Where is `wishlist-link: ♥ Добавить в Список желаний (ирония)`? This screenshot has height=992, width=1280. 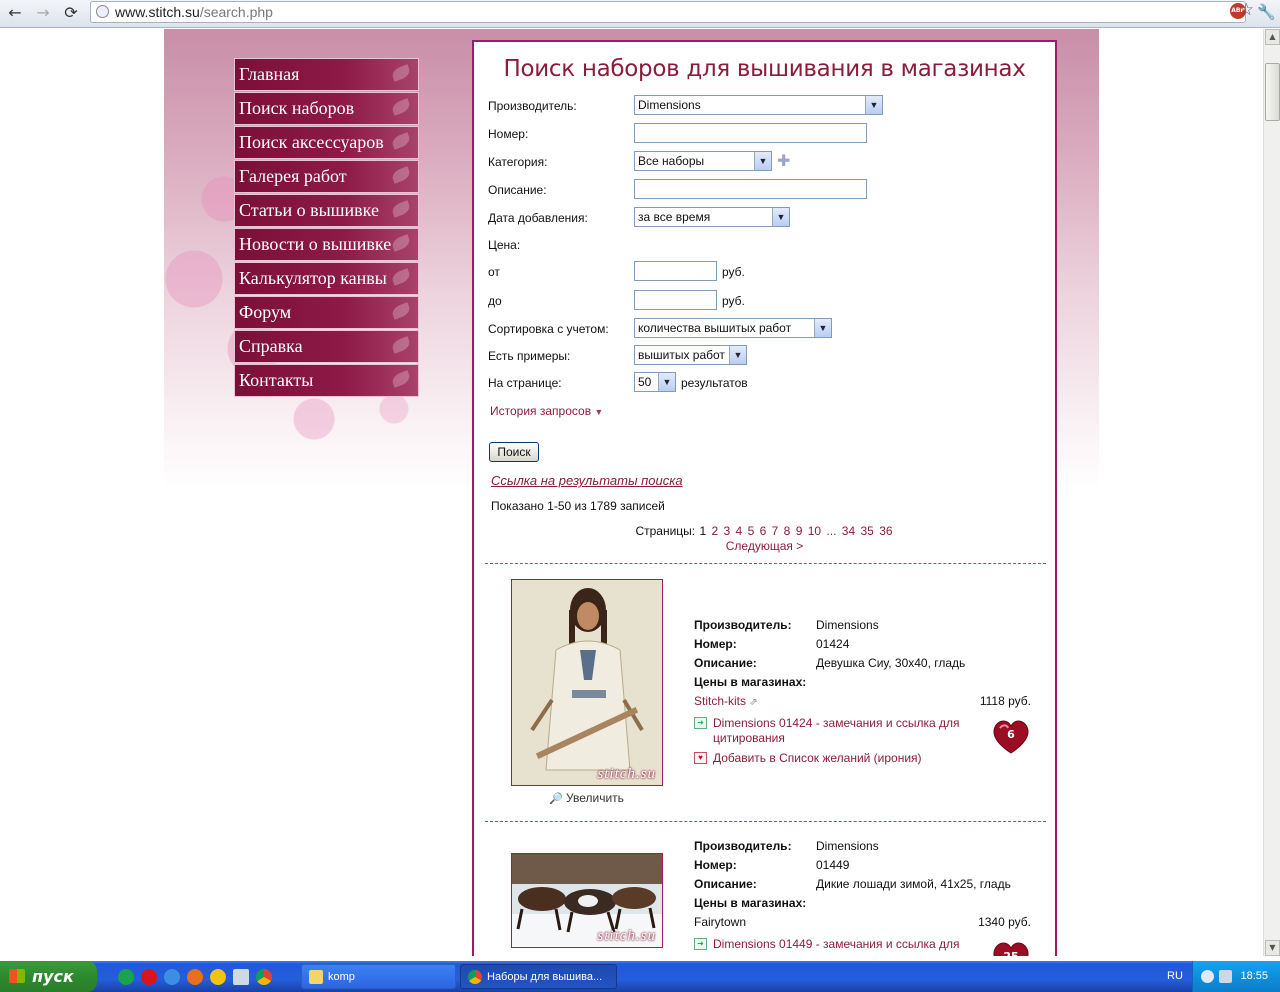
wishlist-link: ♥ Добавить в Список желаний (ирония) is located at coordinates (839, 758).